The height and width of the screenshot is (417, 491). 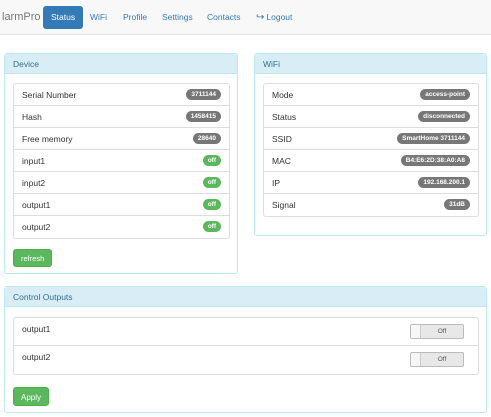 I want to click on memory-badge: 28640, so click(x=206, y=138).